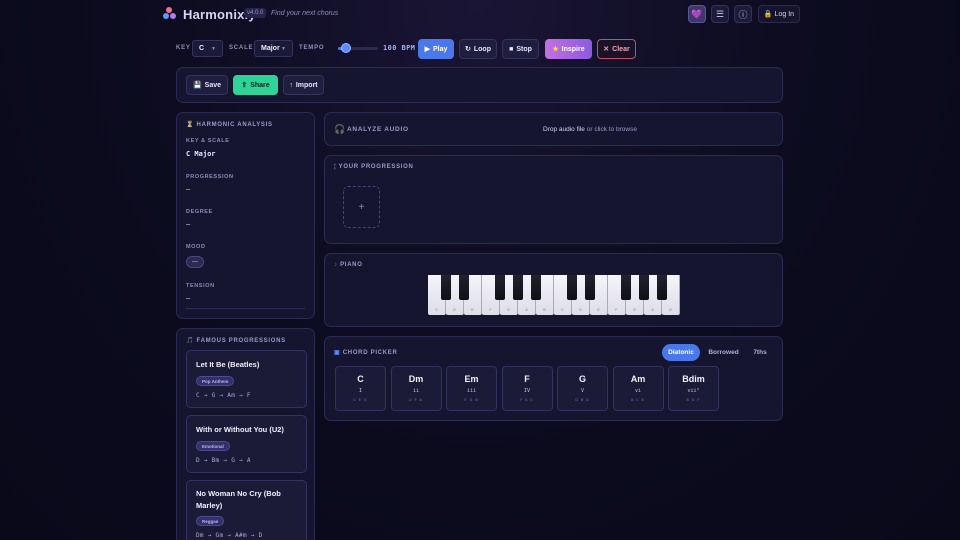  Describe the element at coordinates (416, 400) in the screenshot. I see `chord-notes: D F A` at that location.